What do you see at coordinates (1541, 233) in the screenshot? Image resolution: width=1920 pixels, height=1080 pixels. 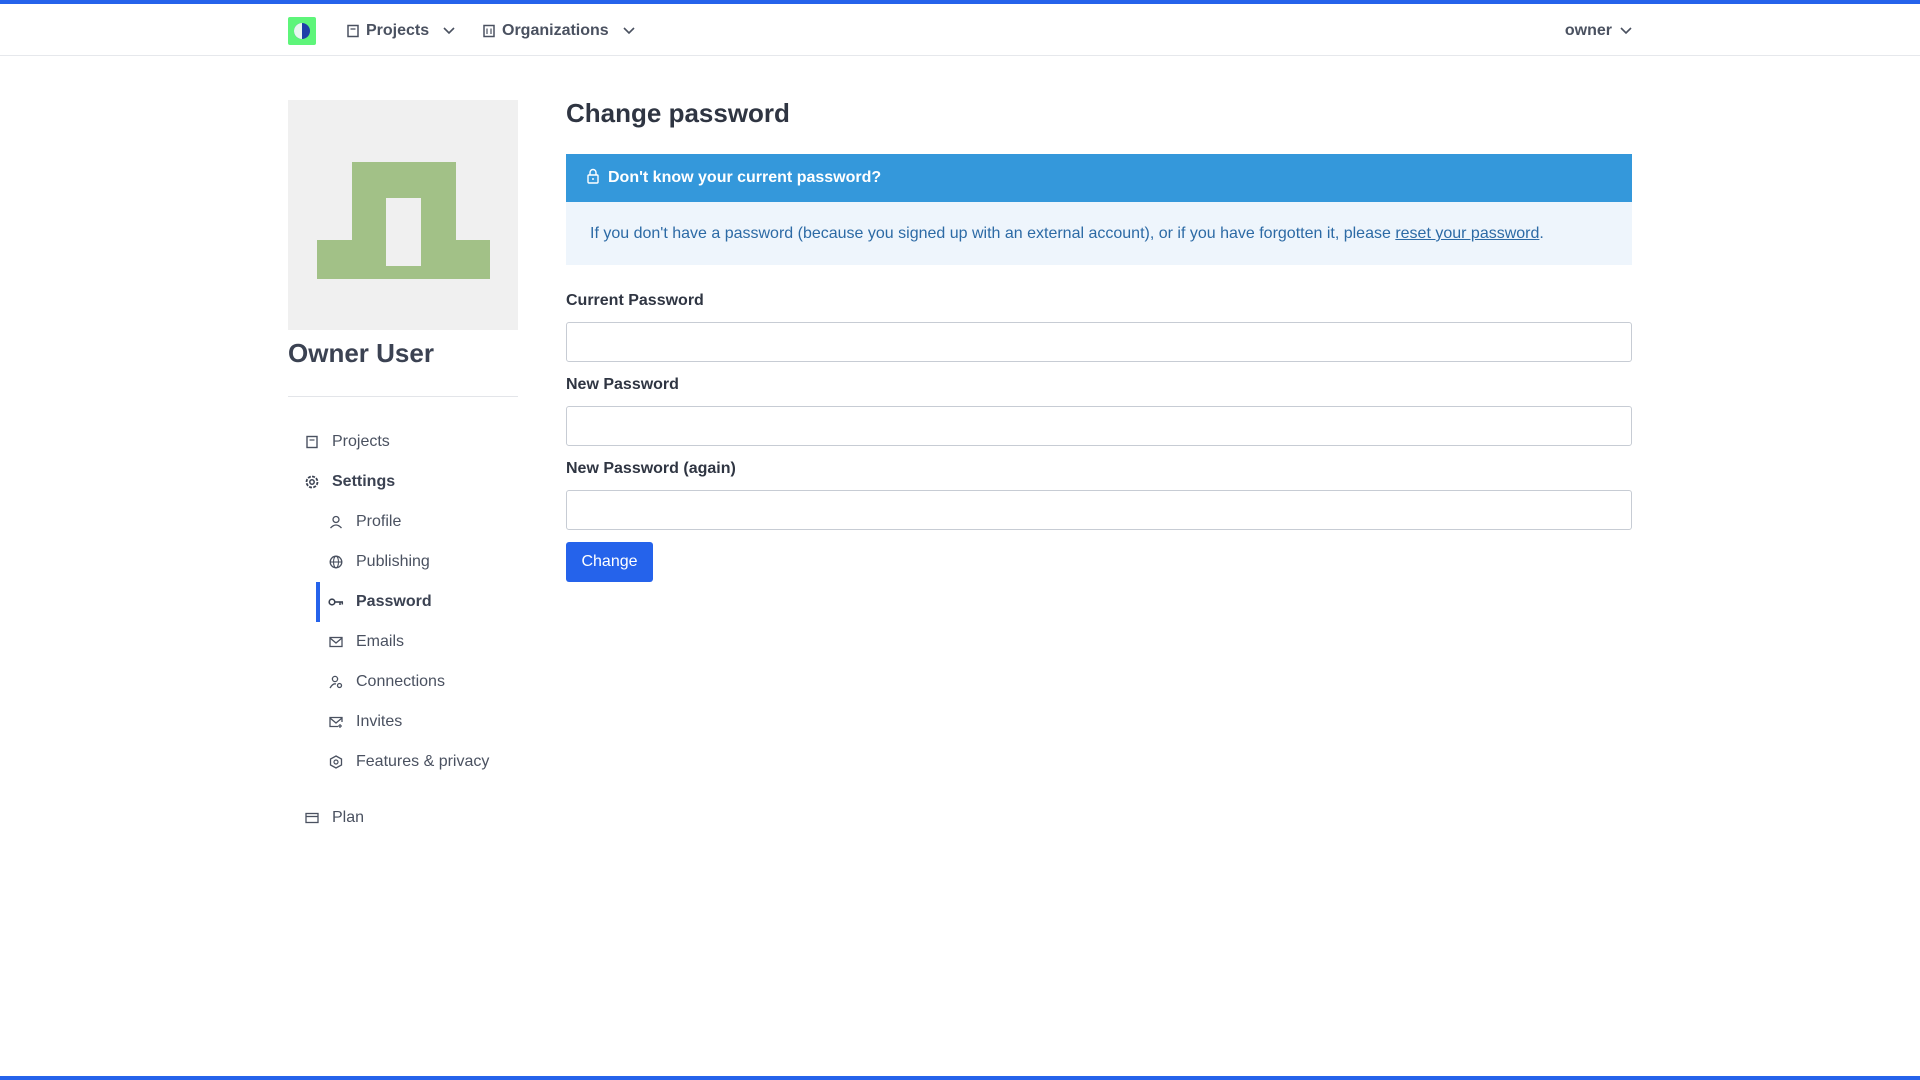 I see `alert-text-end: .` at bounding box center [1541, 233].